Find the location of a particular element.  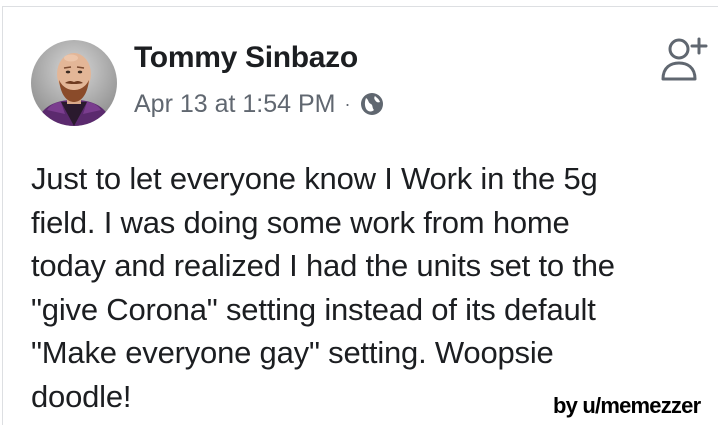

author-name: Tommy Sinbazo is located at coordinates (246, 58).